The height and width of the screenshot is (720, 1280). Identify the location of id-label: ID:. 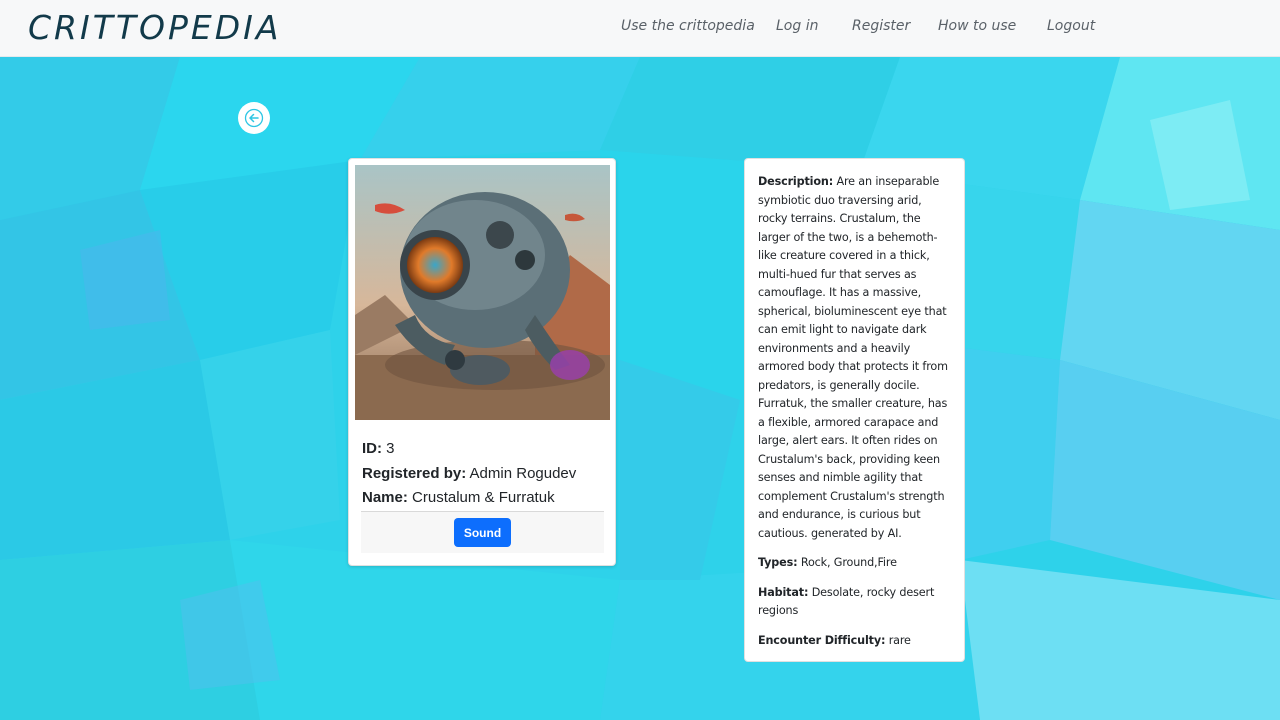
(372, 448).